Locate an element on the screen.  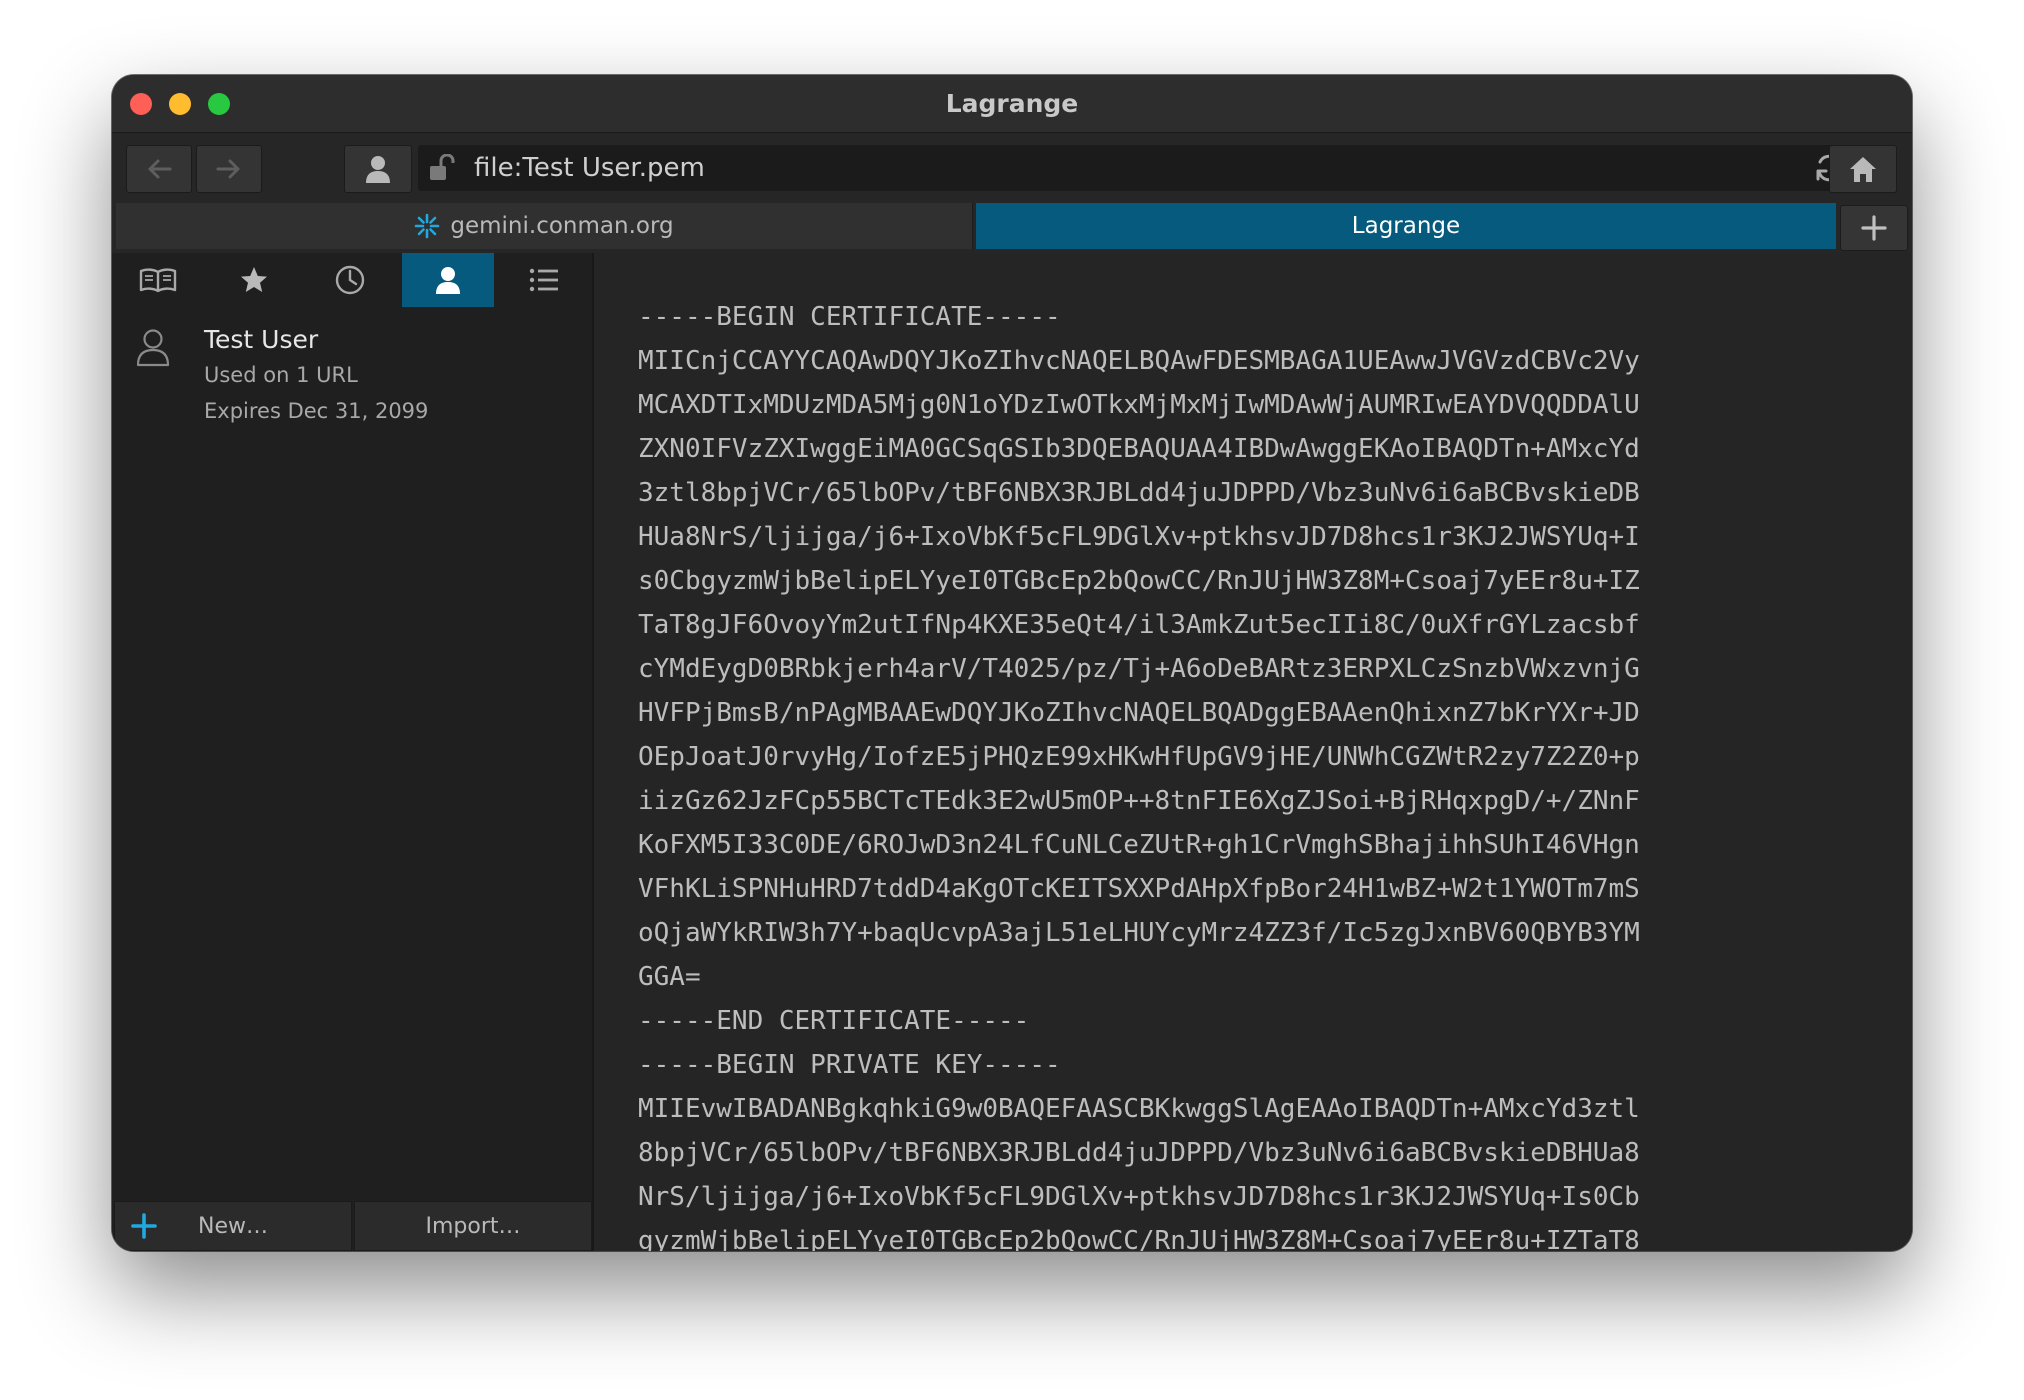
home-button is located at coordinates (1863, 169).